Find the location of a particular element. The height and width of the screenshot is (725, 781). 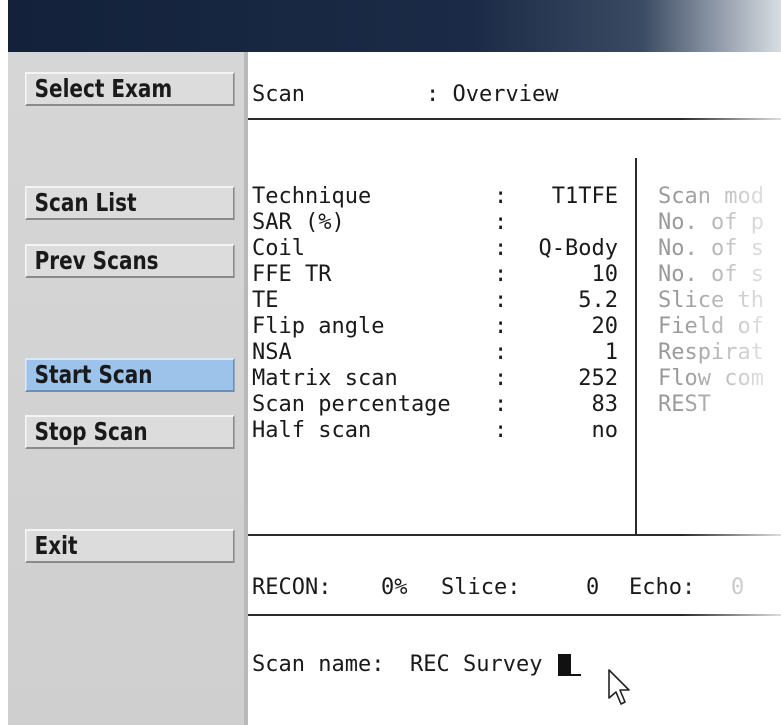

header-rule is located at coordinates (514, 119).